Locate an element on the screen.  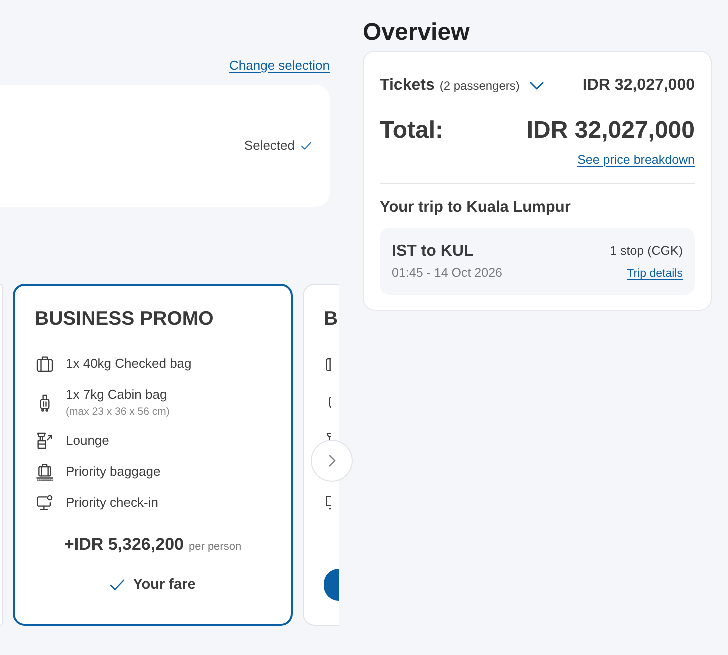
route-label: IST to KUL is located at coordinates (433, 252).